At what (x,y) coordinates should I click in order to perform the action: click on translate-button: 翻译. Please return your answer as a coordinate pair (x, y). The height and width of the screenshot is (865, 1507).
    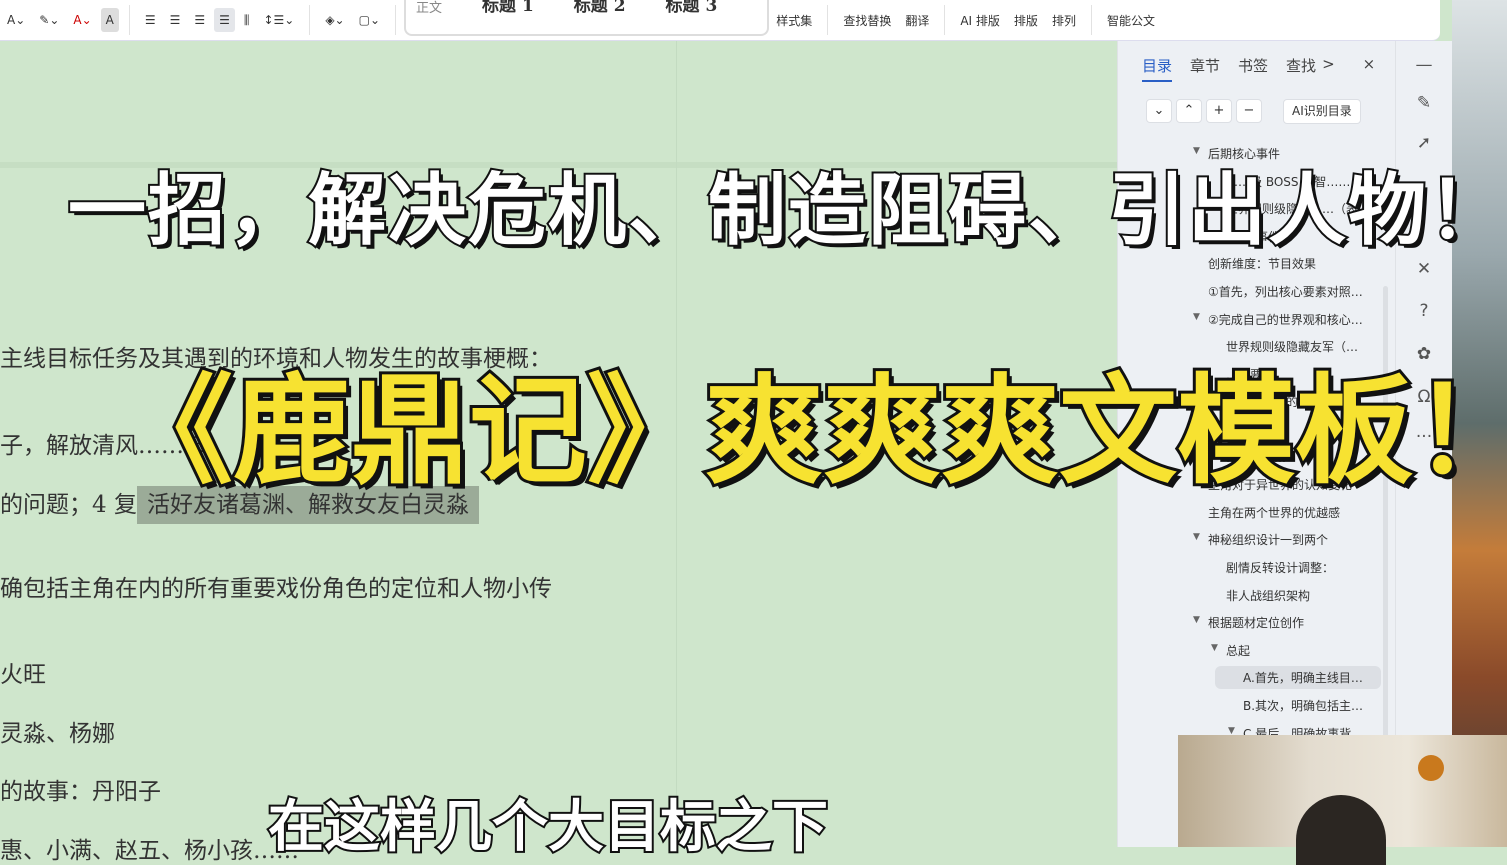
    Looking at the image, I should click on (917, 20).